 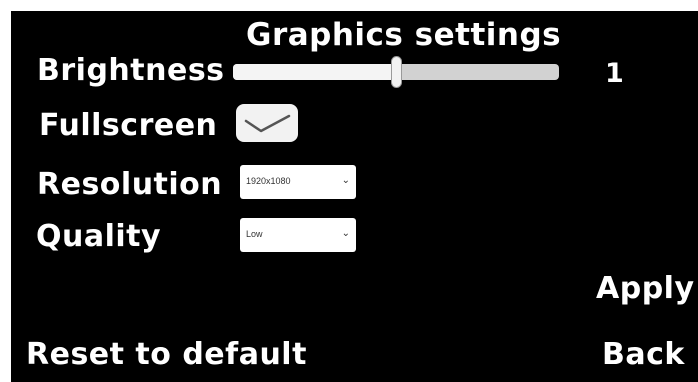 What do you see at coordinates (404, 35) in the screenshot?
I see `page-title: Graphics settings` at bounding box center [404, 35].